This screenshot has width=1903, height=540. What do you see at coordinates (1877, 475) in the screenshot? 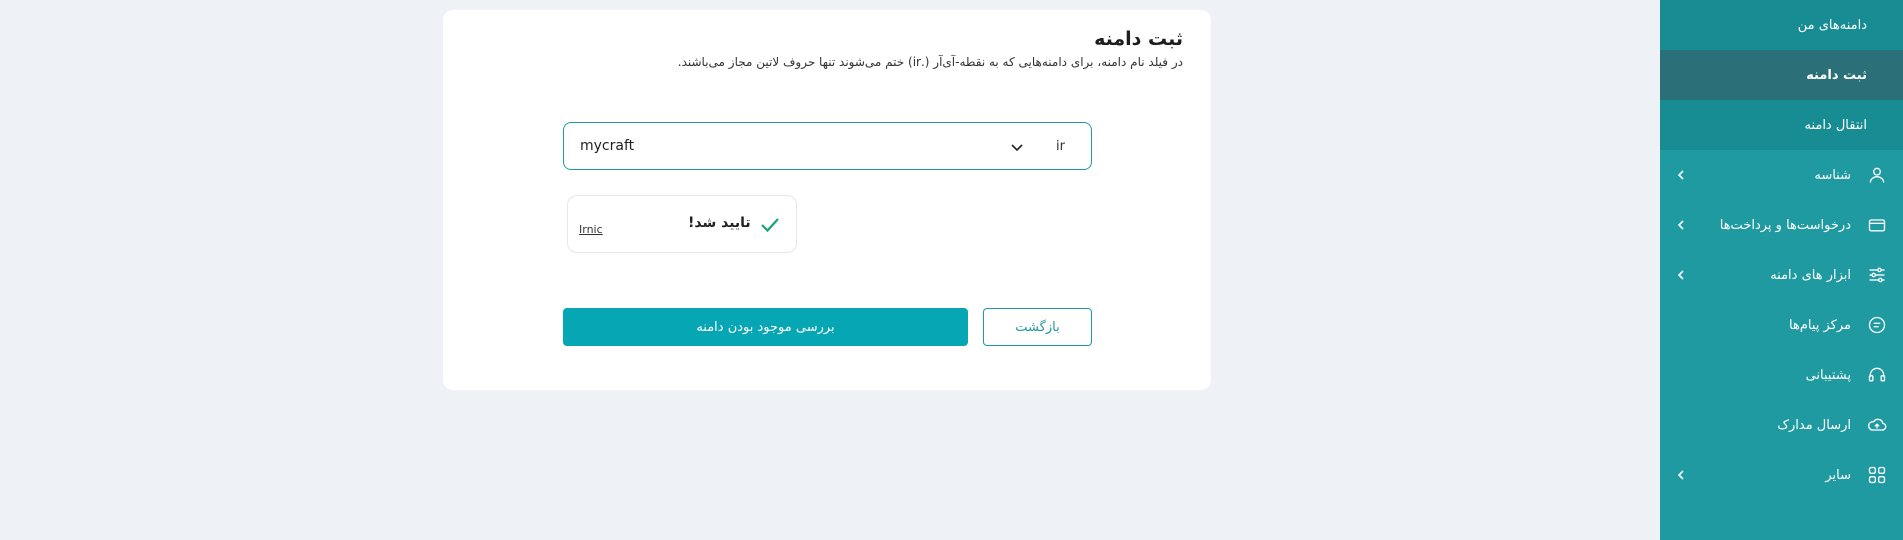
I see `grid-icon` at bounding box center [1877, 475].